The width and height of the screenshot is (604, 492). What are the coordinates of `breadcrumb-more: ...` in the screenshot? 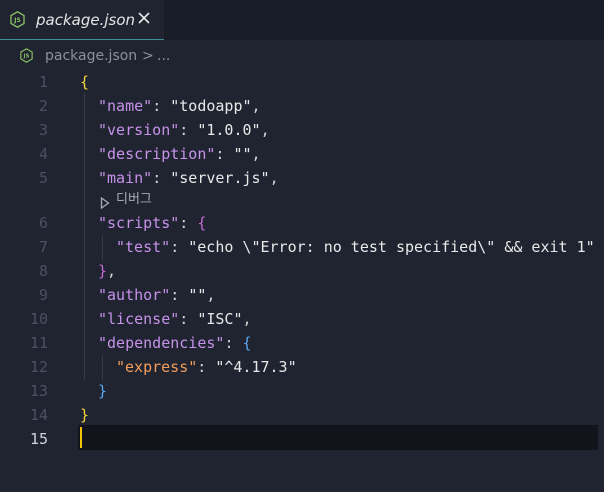 It's located at (163, 56).